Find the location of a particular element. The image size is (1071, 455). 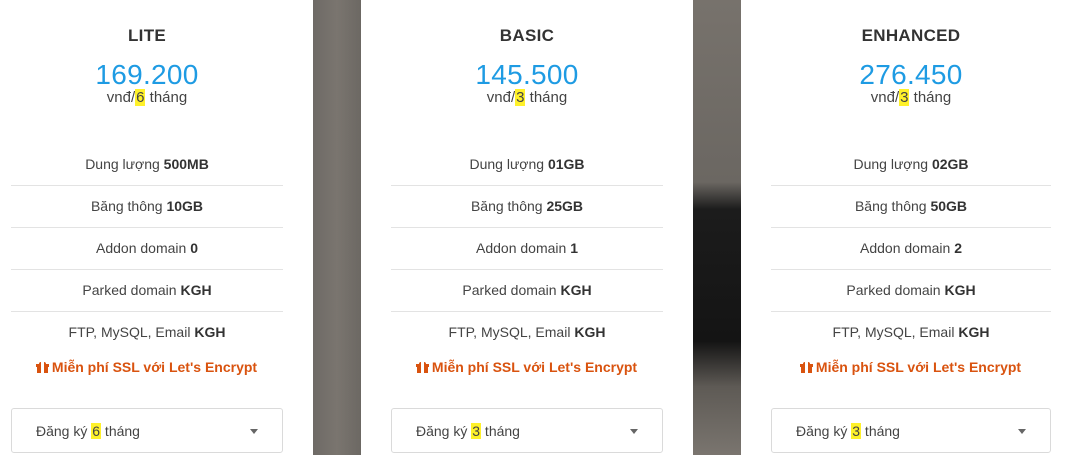

plan-price: 276.450 is located at coordinates (911, 74).